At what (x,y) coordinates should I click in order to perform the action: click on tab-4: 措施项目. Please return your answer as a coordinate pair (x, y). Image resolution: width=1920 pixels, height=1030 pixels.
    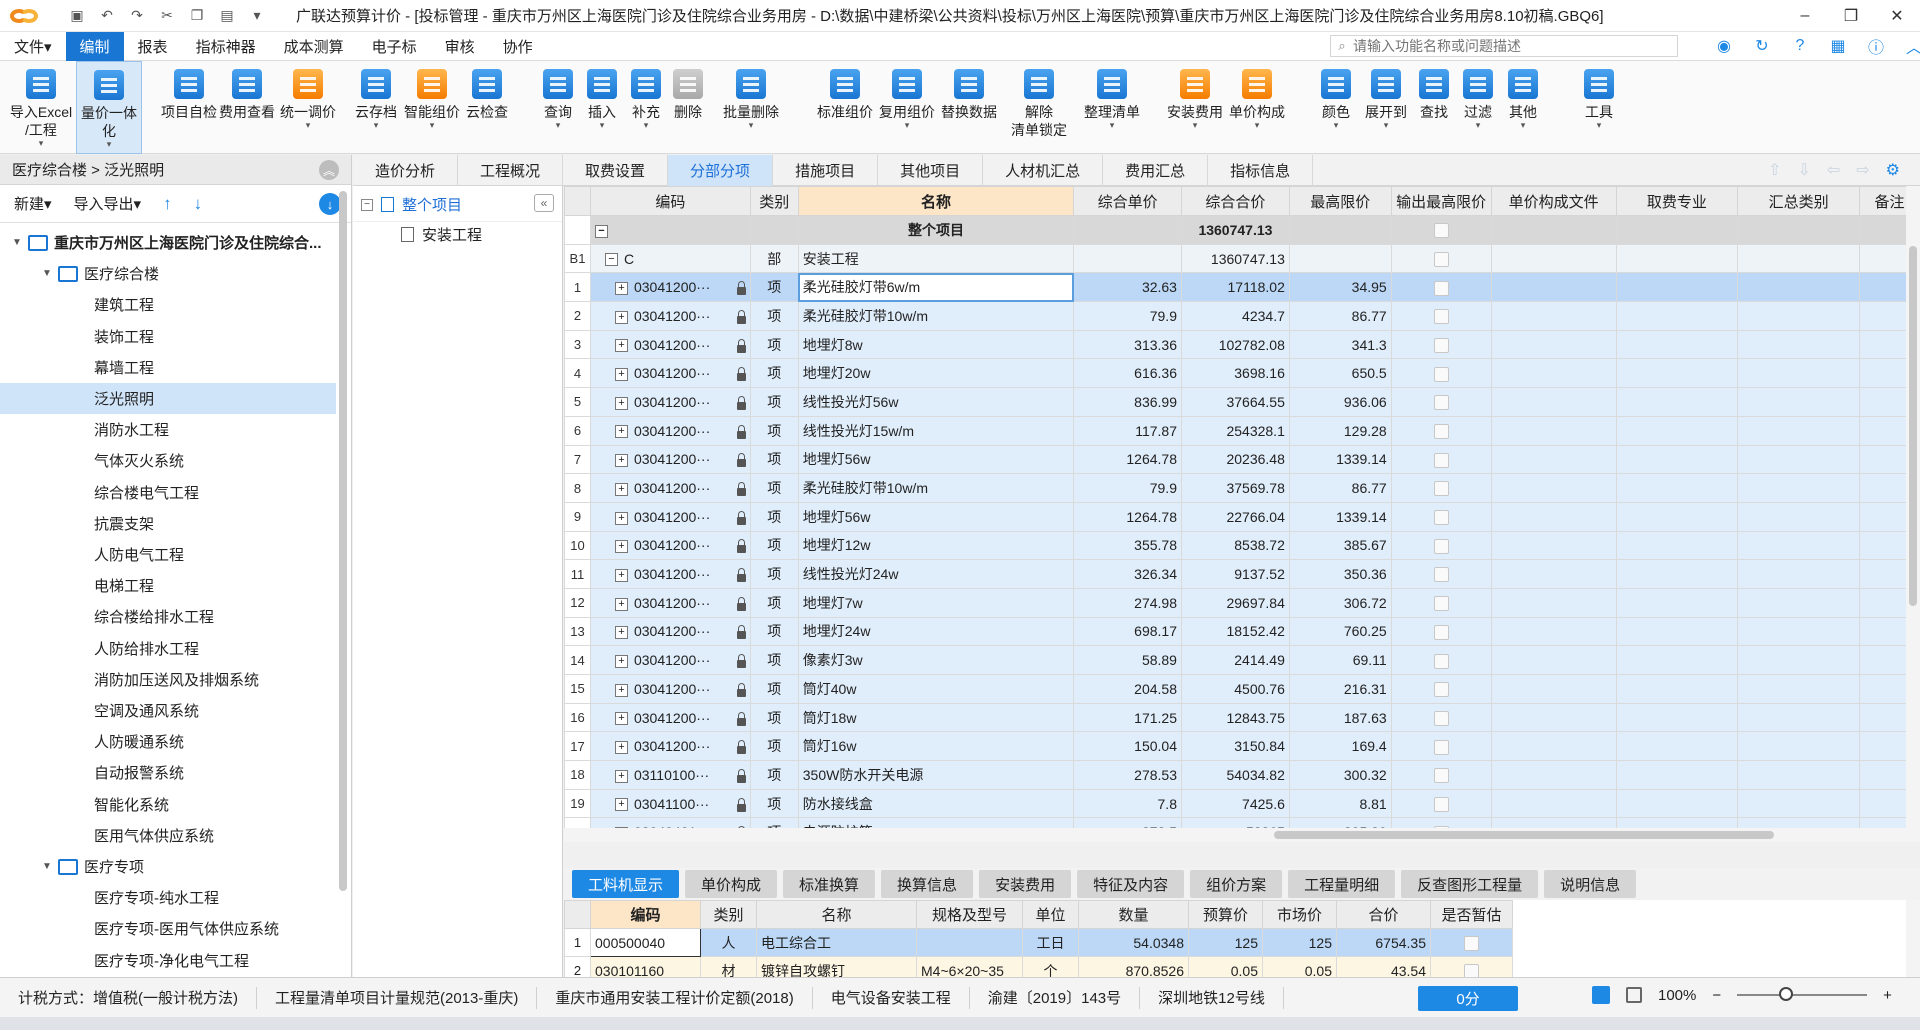
    Looking at the image, I should click on (826, 170).